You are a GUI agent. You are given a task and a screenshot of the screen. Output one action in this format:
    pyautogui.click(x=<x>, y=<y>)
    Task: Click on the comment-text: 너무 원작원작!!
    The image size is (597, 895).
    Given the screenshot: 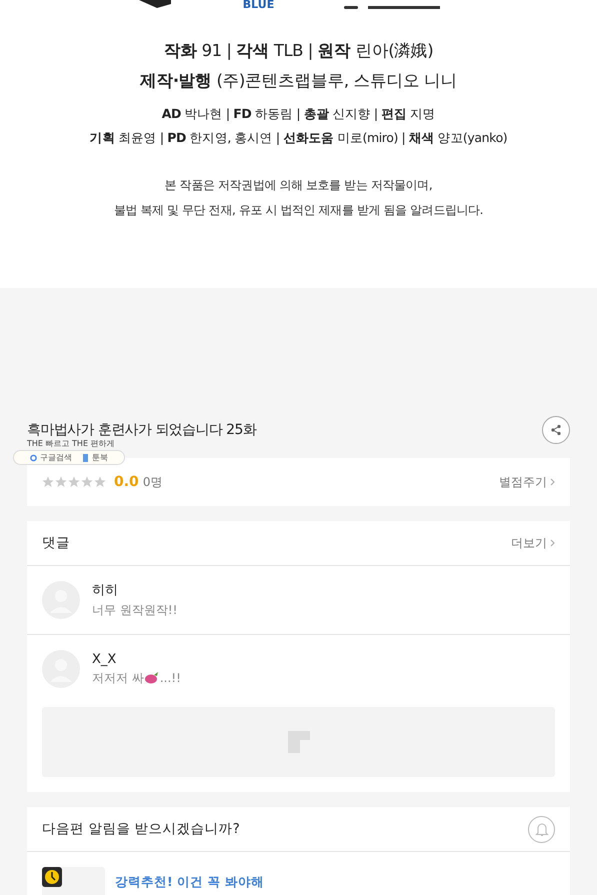 What is the action you would take?
    pyautogui.click(x=135, y=610)
    